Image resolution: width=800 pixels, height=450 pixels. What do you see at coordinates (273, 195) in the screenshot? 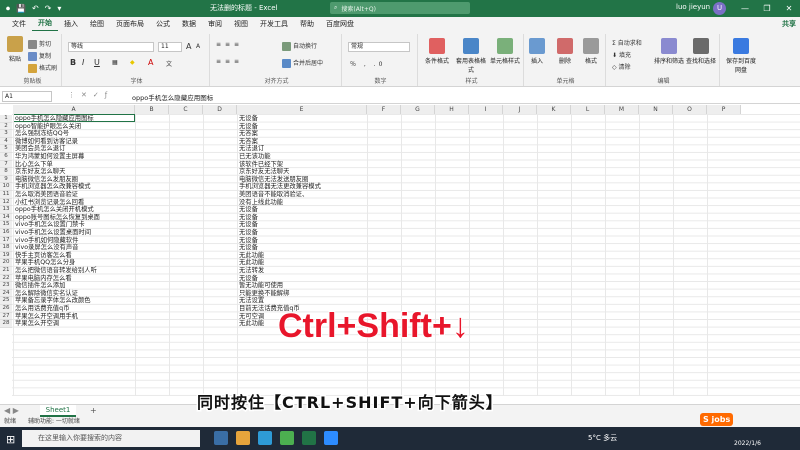
I see `cell-e: 美团语音不能取消验证、` at bounding box center [273, 195].